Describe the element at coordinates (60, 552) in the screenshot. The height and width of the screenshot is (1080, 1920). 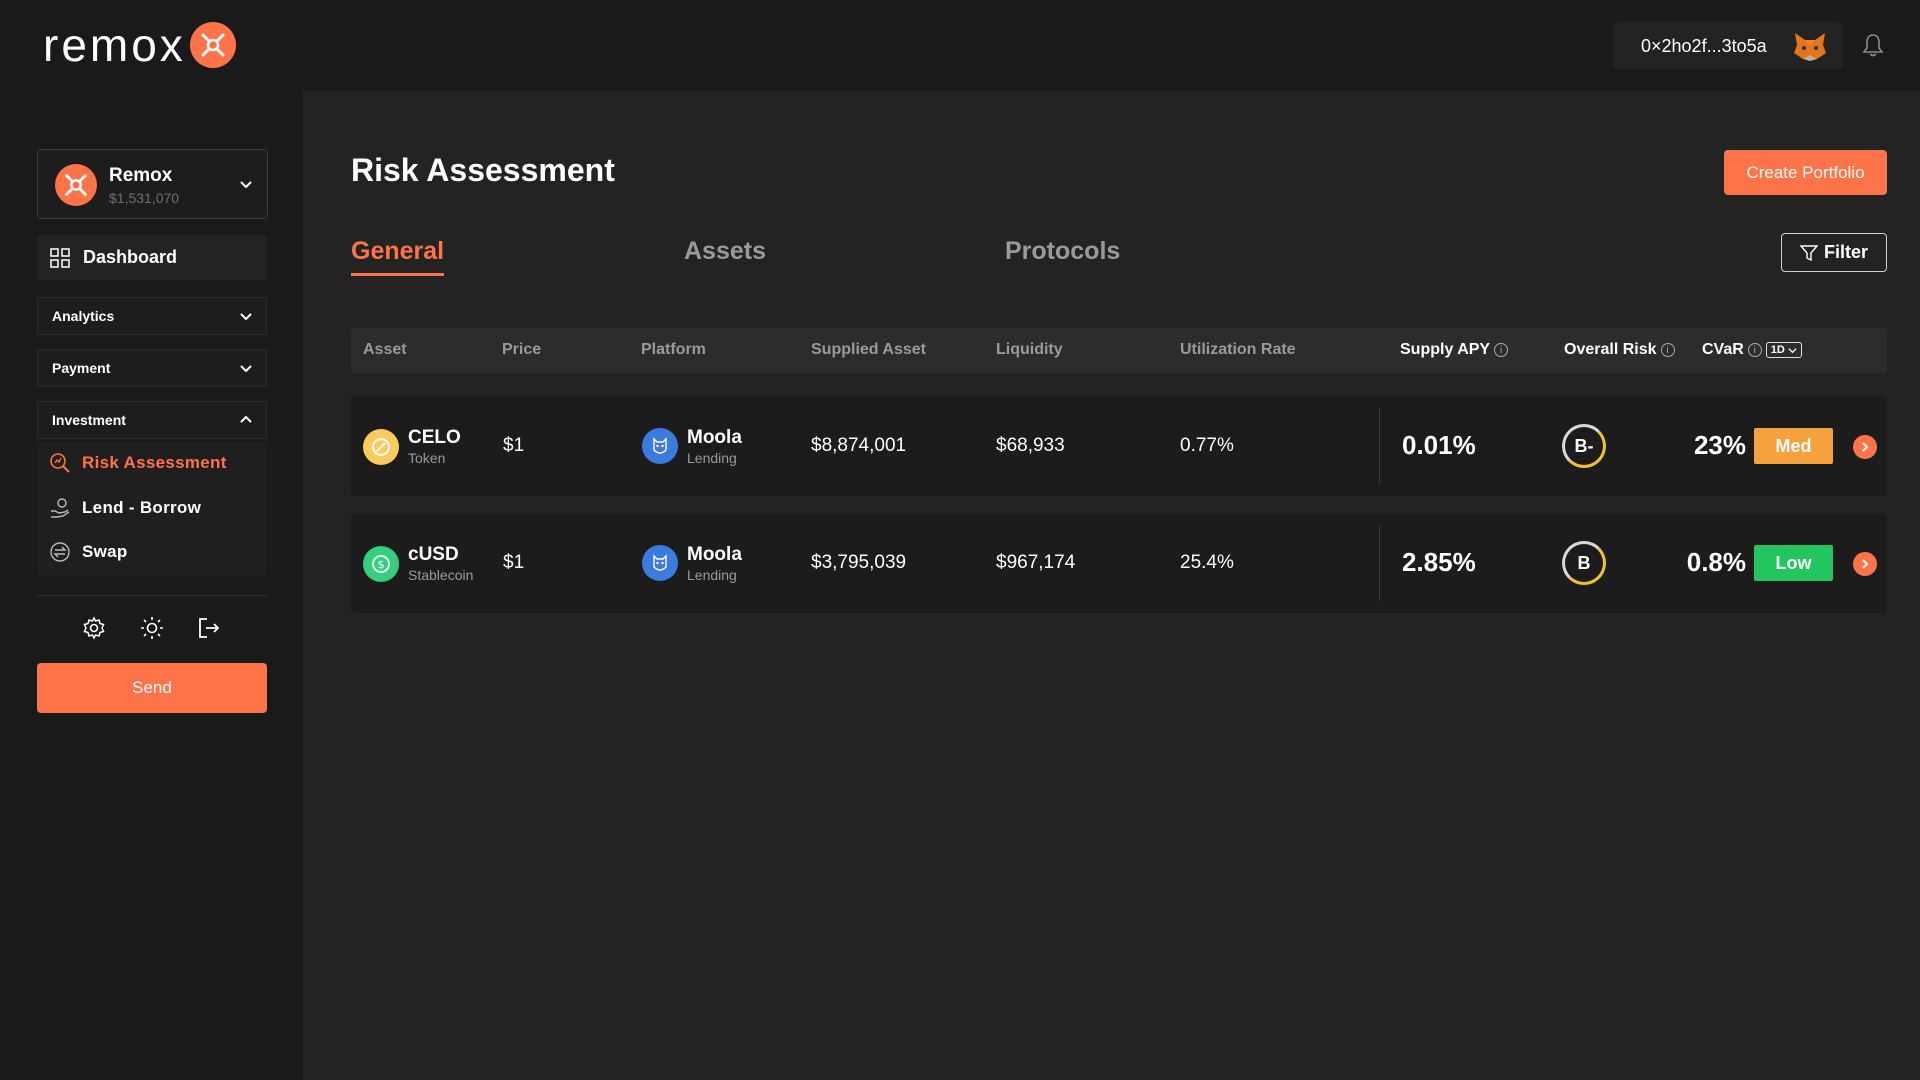
I see `swap-icon` at that location.